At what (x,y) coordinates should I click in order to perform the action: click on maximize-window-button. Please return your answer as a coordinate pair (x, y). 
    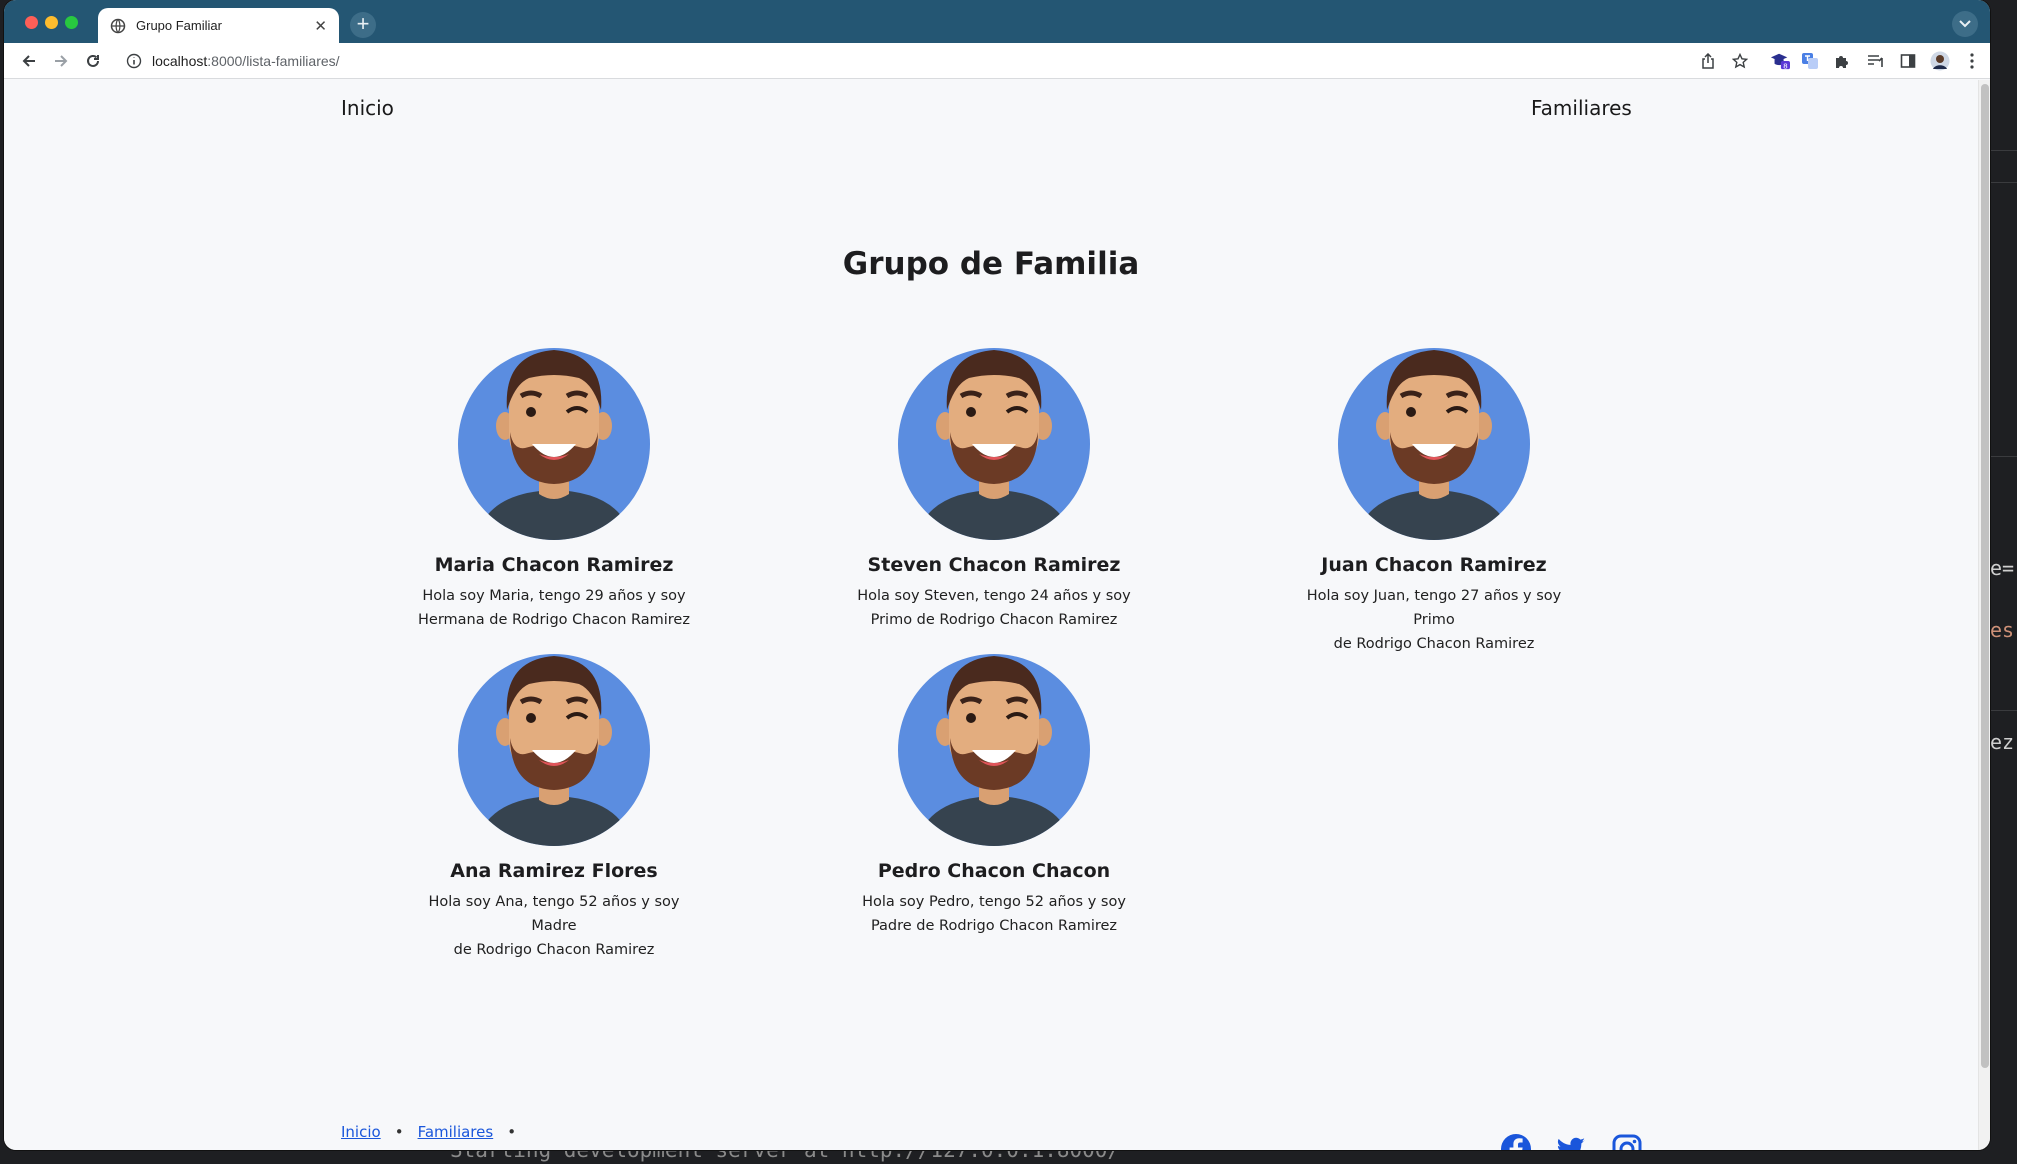
    Looking at the image, I should click on (71, 22).